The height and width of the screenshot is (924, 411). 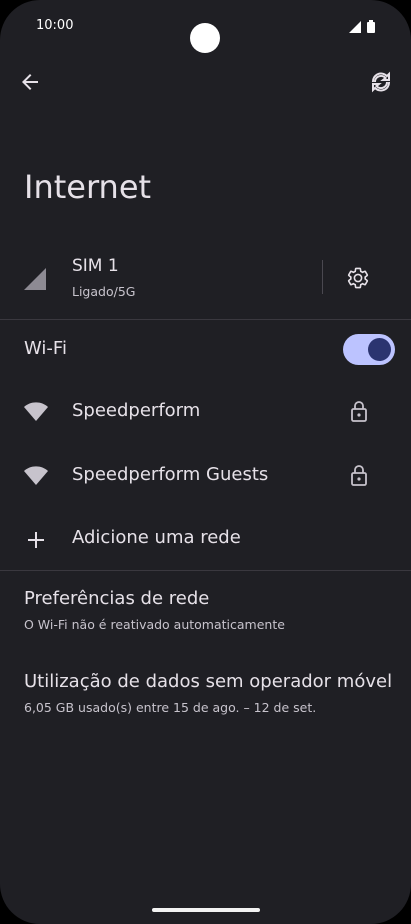 I want to click on gear-icon, so click(x=358, y=278).